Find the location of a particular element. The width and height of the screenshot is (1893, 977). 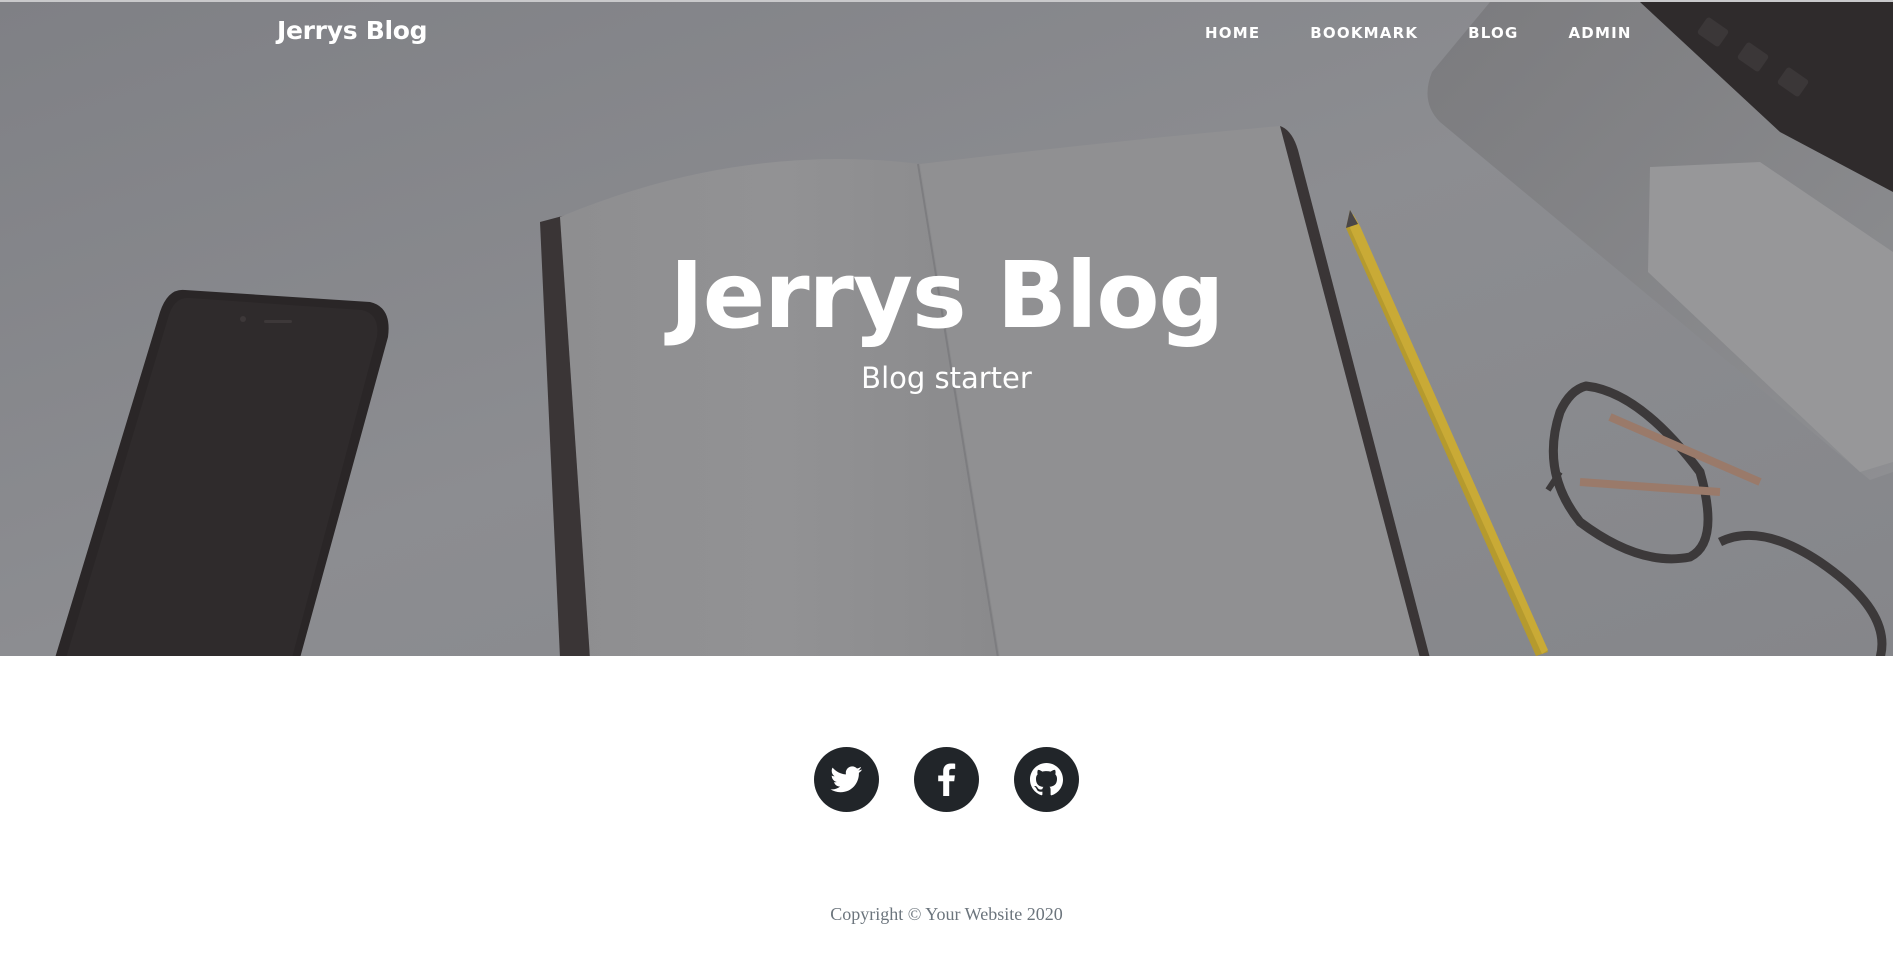

nav-item-bookmark: BOOKMARK is located at coordinates (1364, 33).